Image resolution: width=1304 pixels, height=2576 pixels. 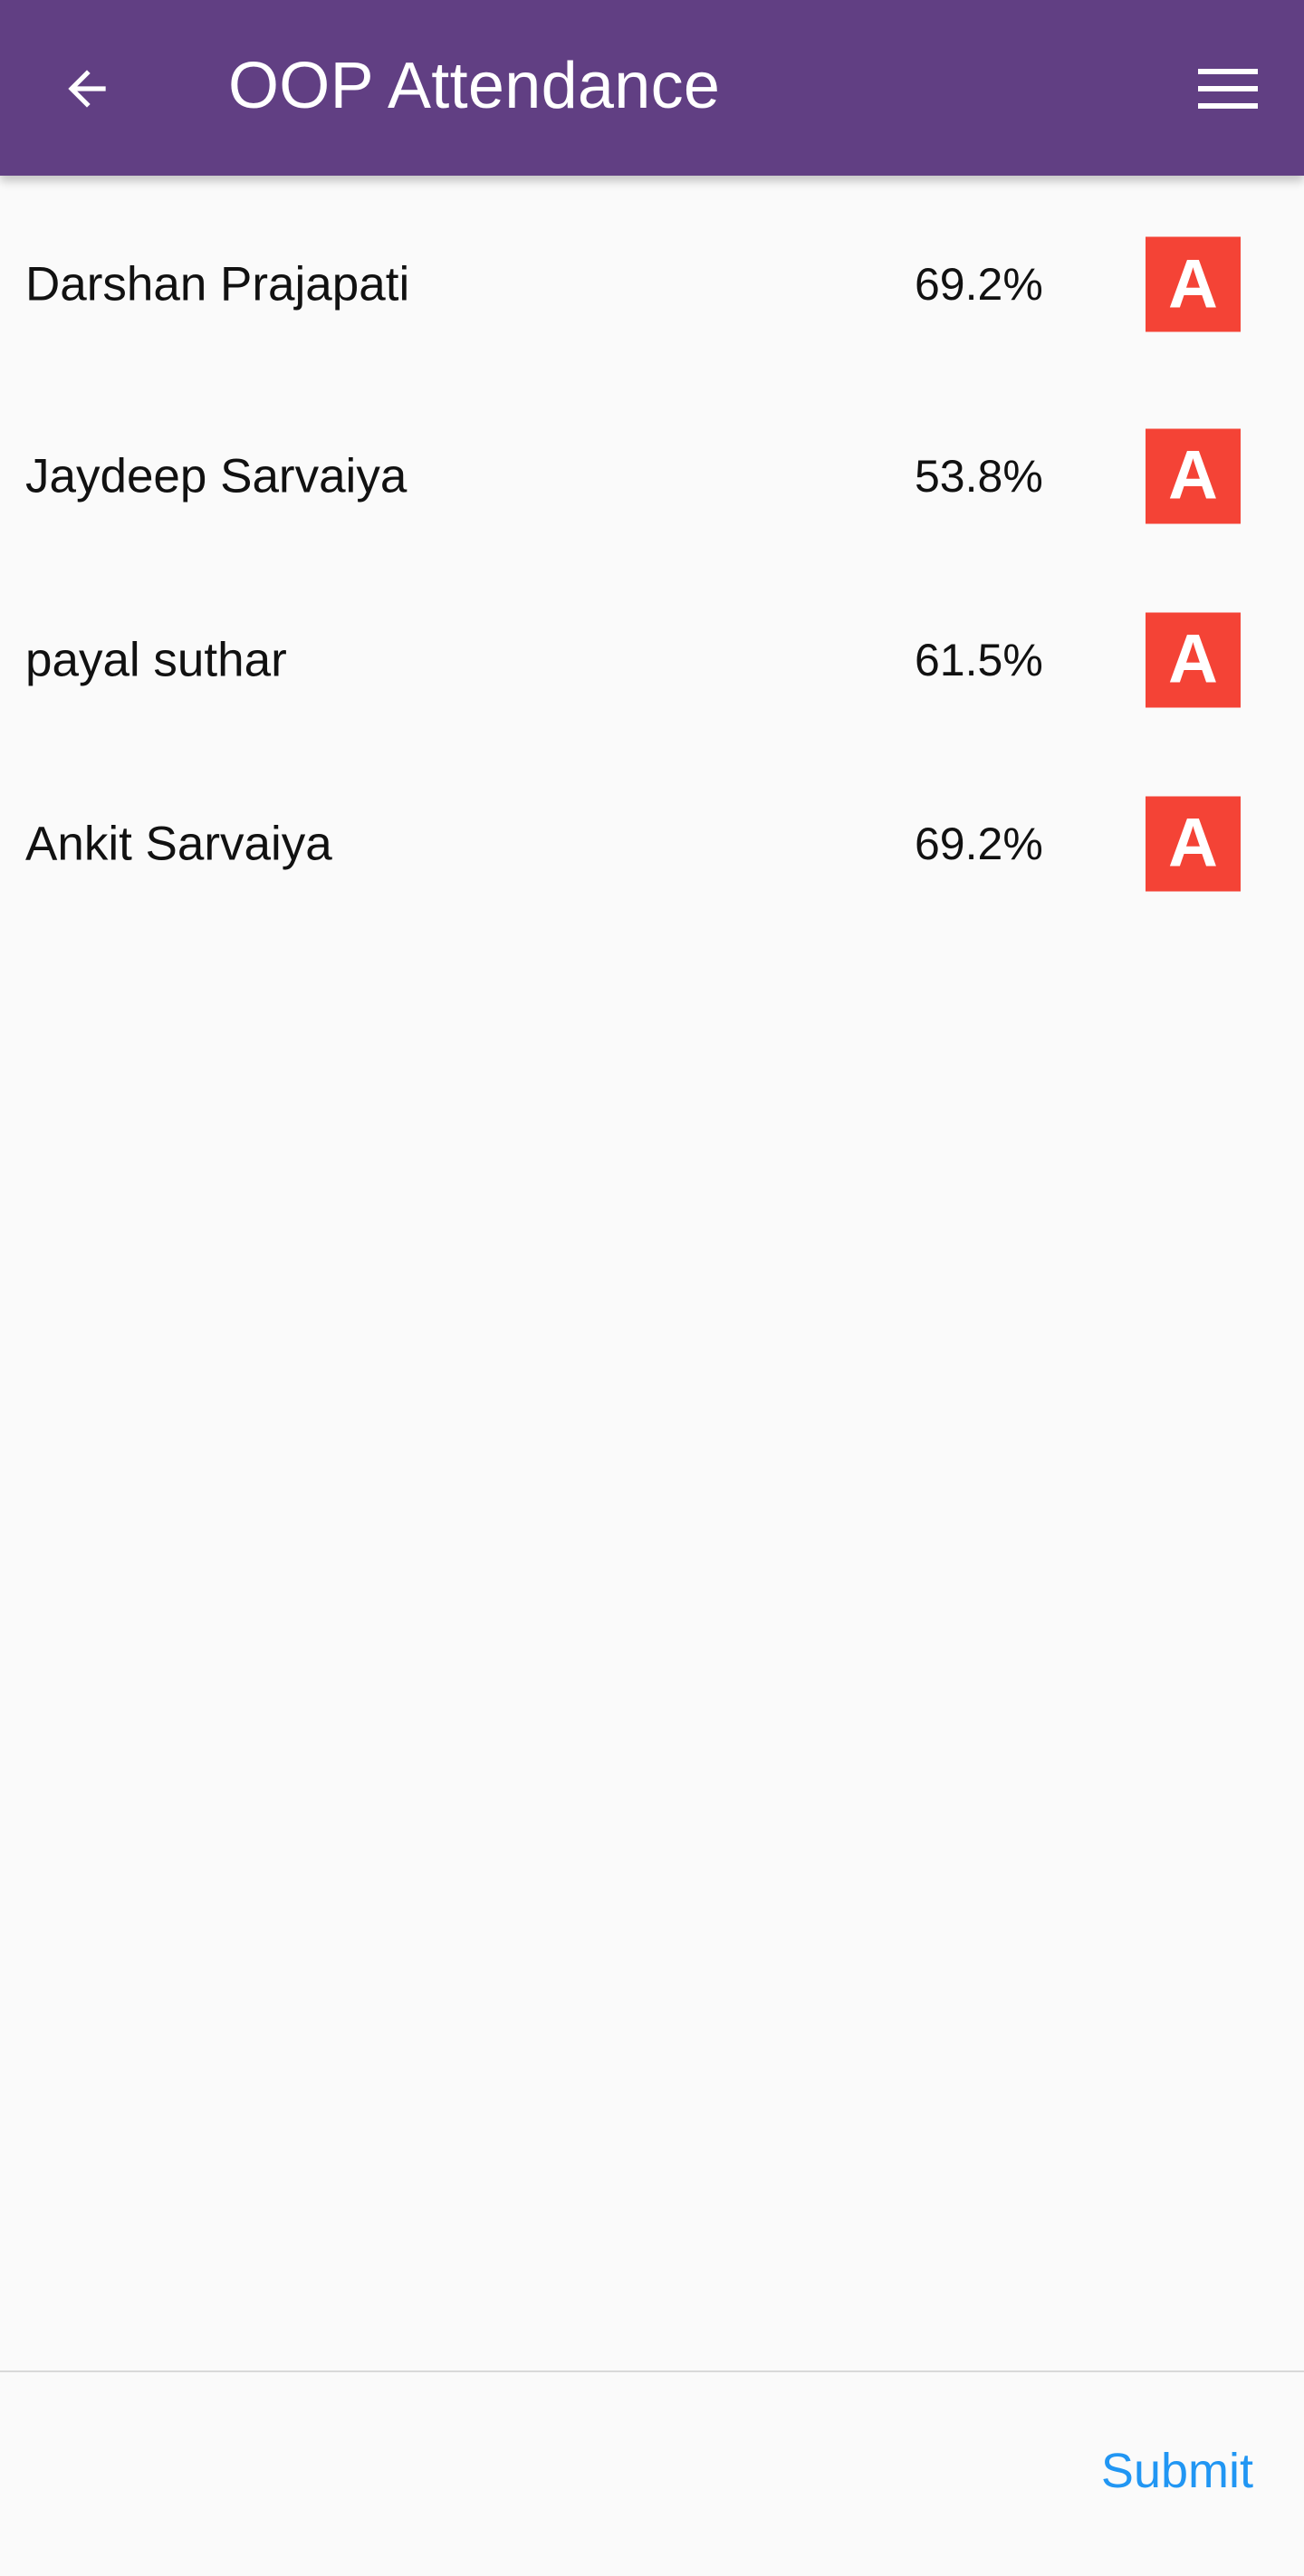 What do you see at coordinates (979, 476) in the screenshot?
I see `attendance-percentage: 53.8%` at bounding box center [979, 476].